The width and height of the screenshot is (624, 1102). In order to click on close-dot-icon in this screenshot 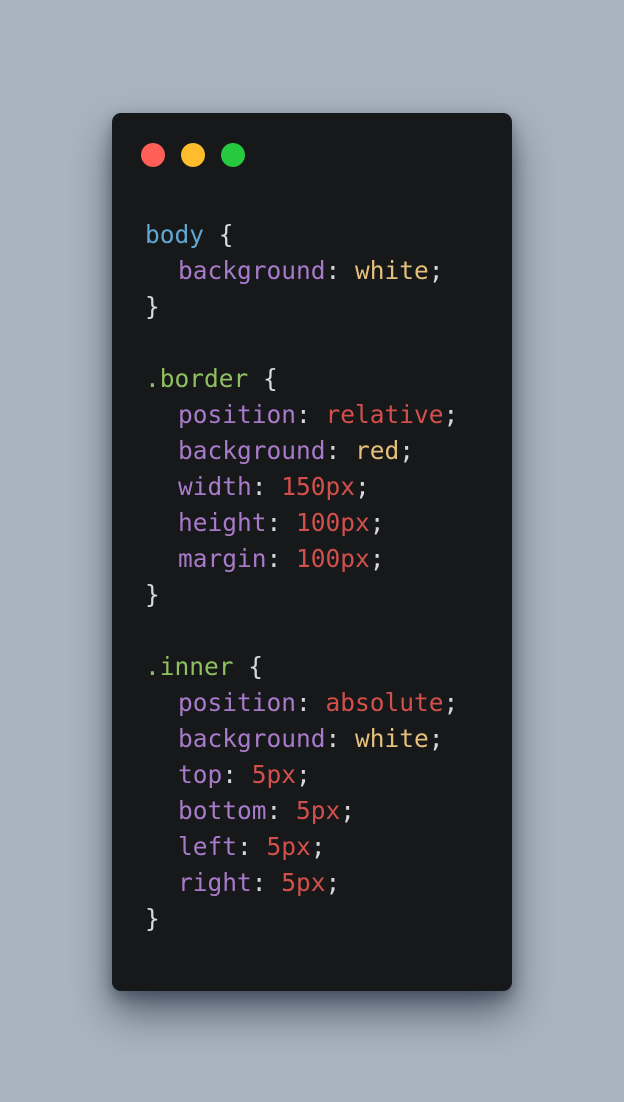, I will do `click(153, 155)`.